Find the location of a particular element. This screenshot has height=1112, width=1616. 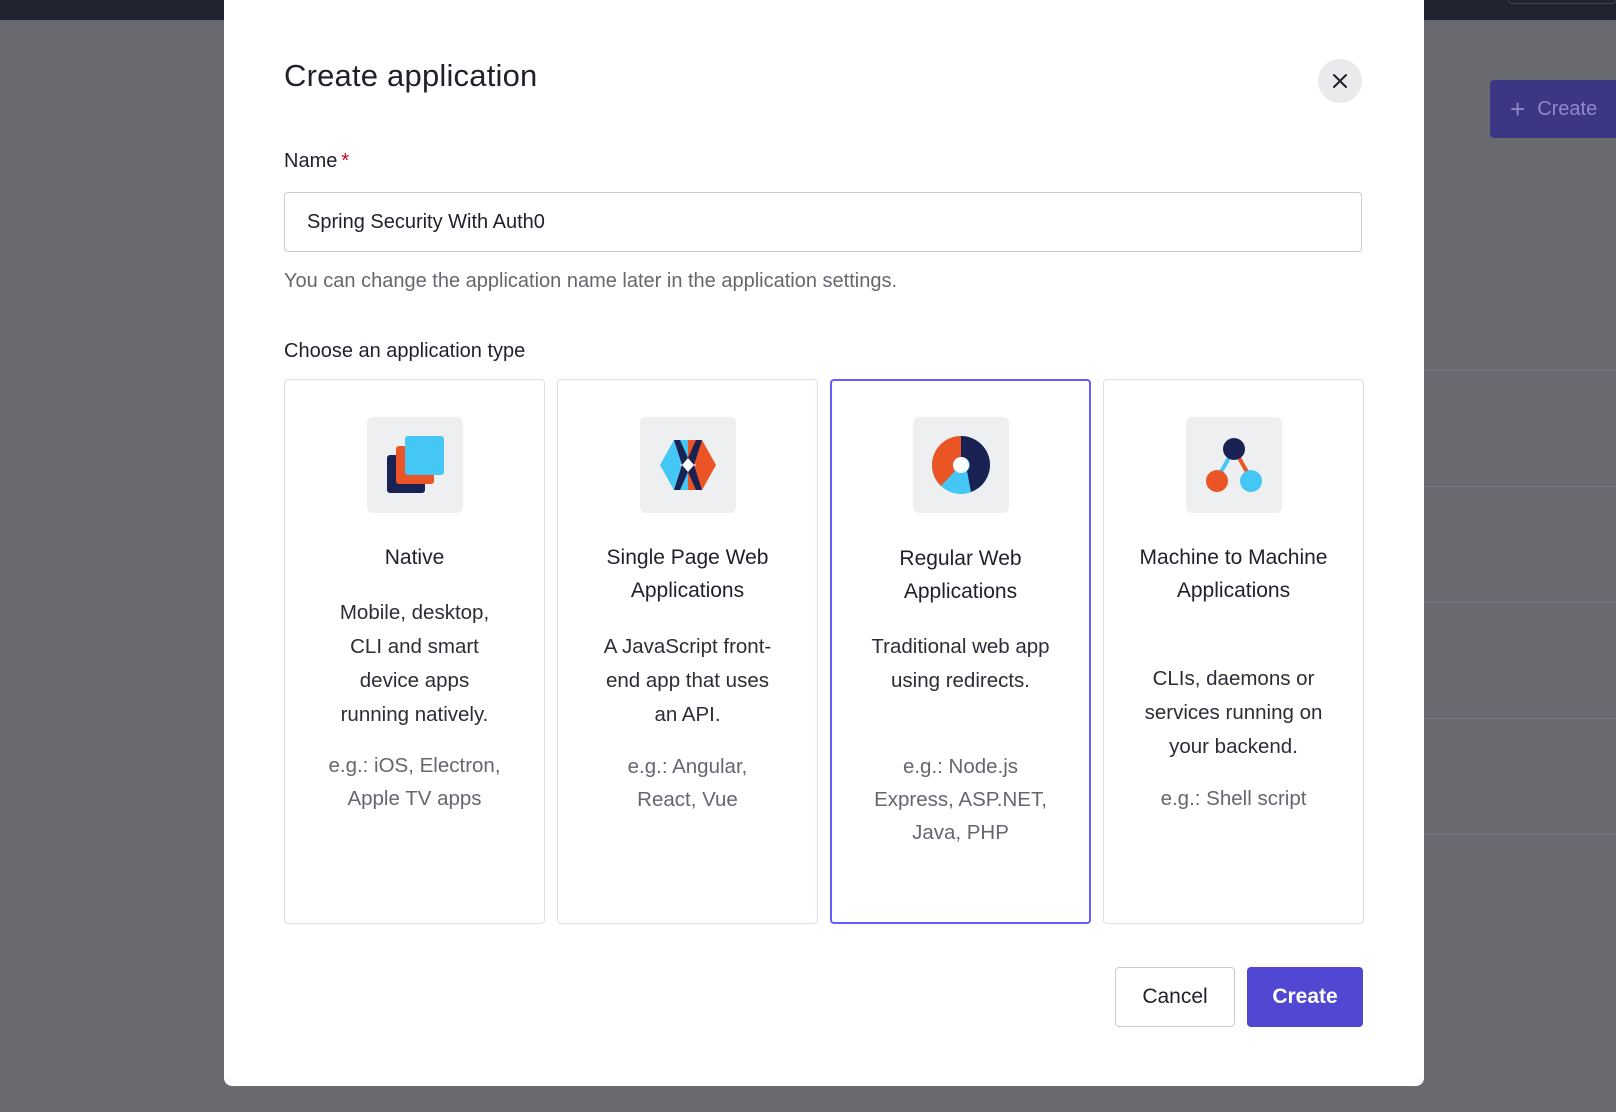

app-type-example: e.g.: Angular, React, Vue is located at coordinates (687, 783).